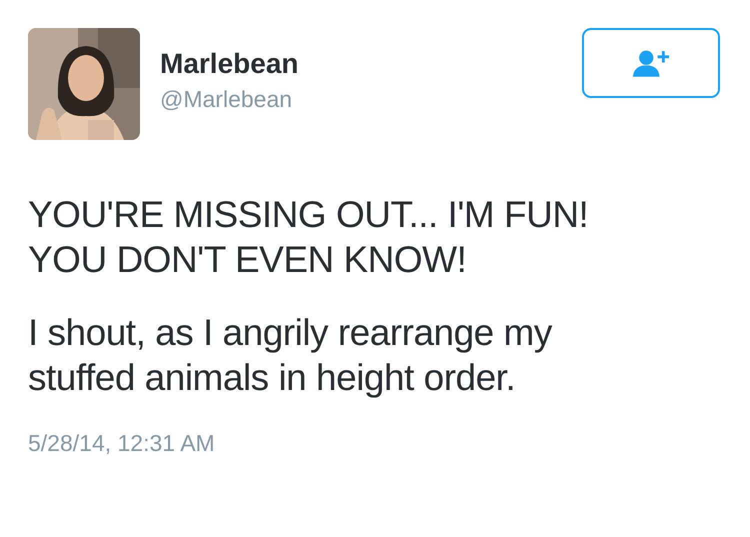 Image resolution: width=750 pixels, height=537 pixels. Describe the element at coordinates (227, 99) in the screenshot. I see `user-handle: @Marlebean` at that location.